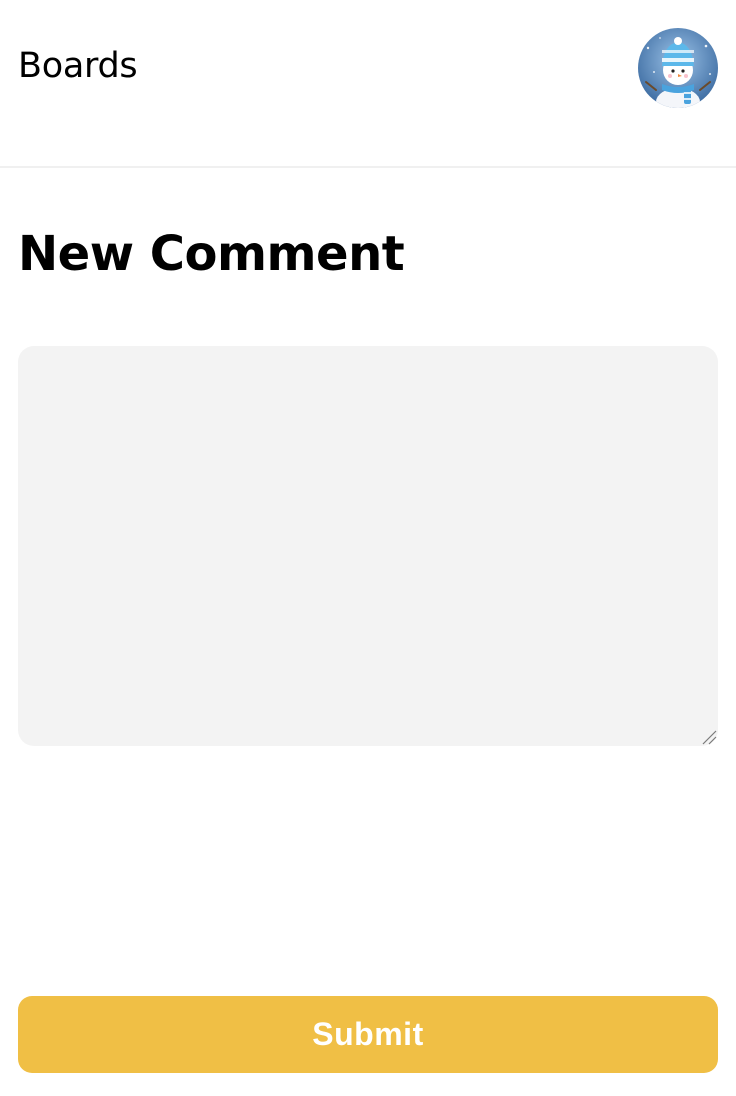 Image resolution: width=736 pixels, height=1096 pixels. What do you see at coordinates (709, 737) in the screenshot?
I see `resize-handle-icon` at bounding box center [709, 737].